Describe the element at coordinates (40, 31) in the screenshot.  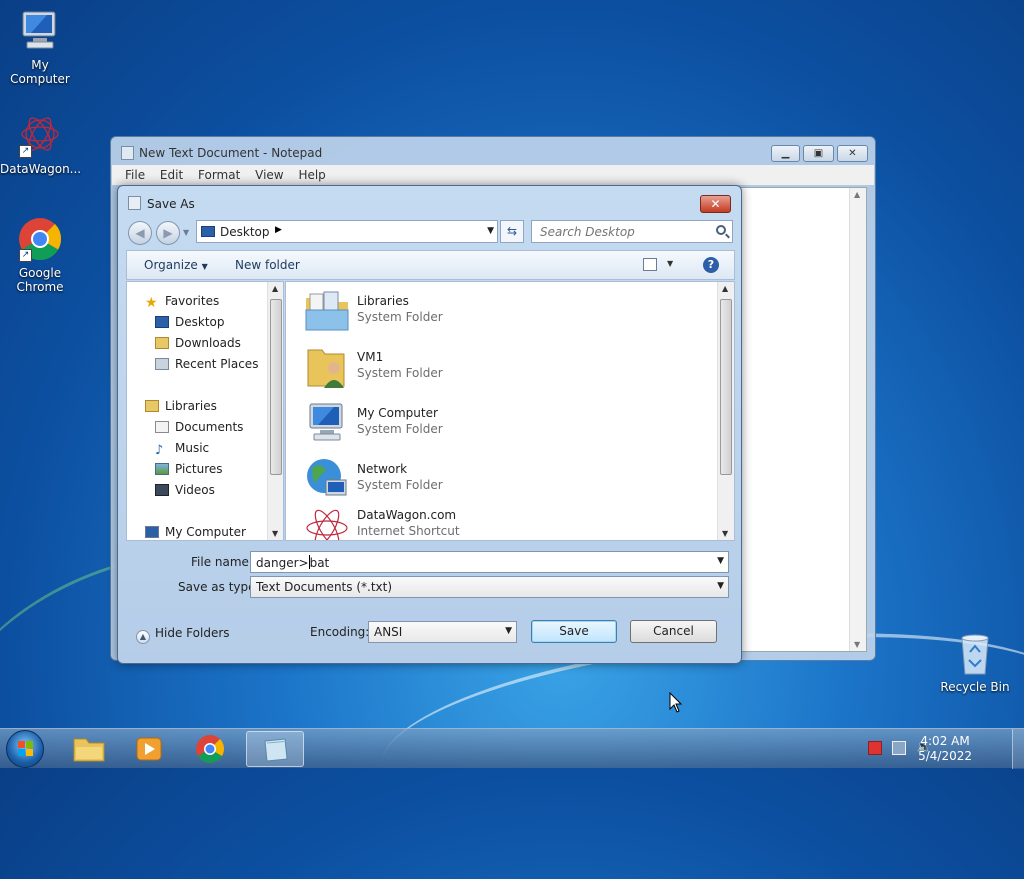
I see `my-computer-icon` at that location.